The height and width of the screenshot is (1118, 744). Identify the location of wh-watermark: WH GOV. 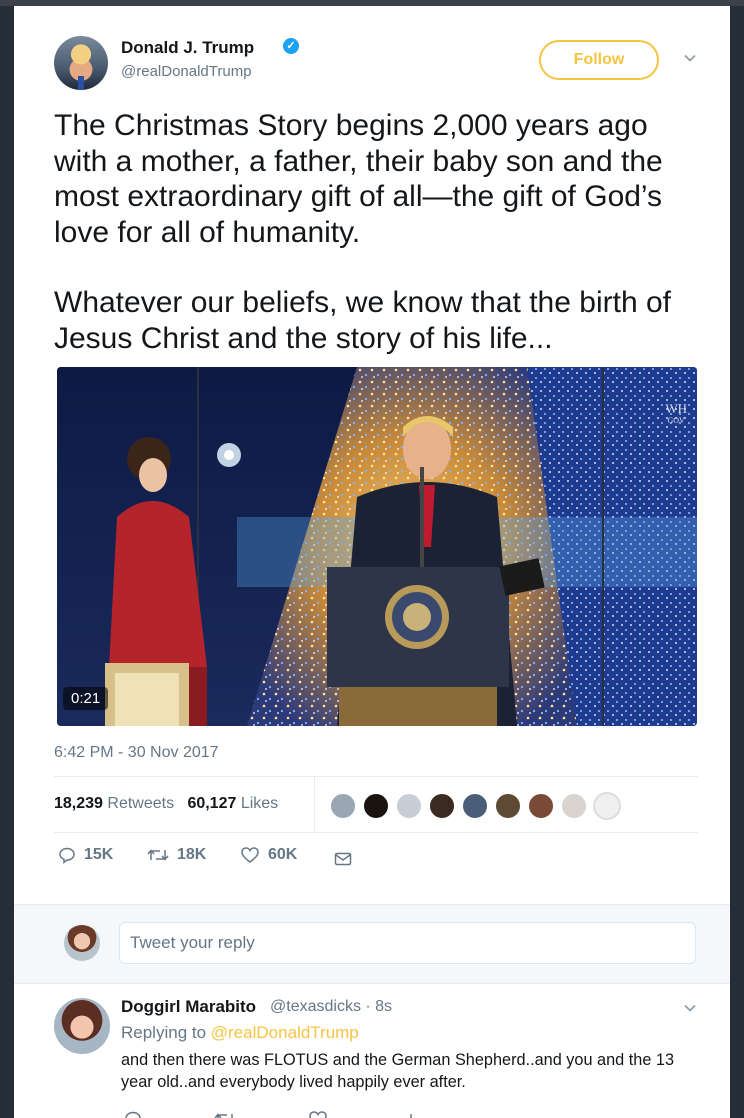
(676, 414).